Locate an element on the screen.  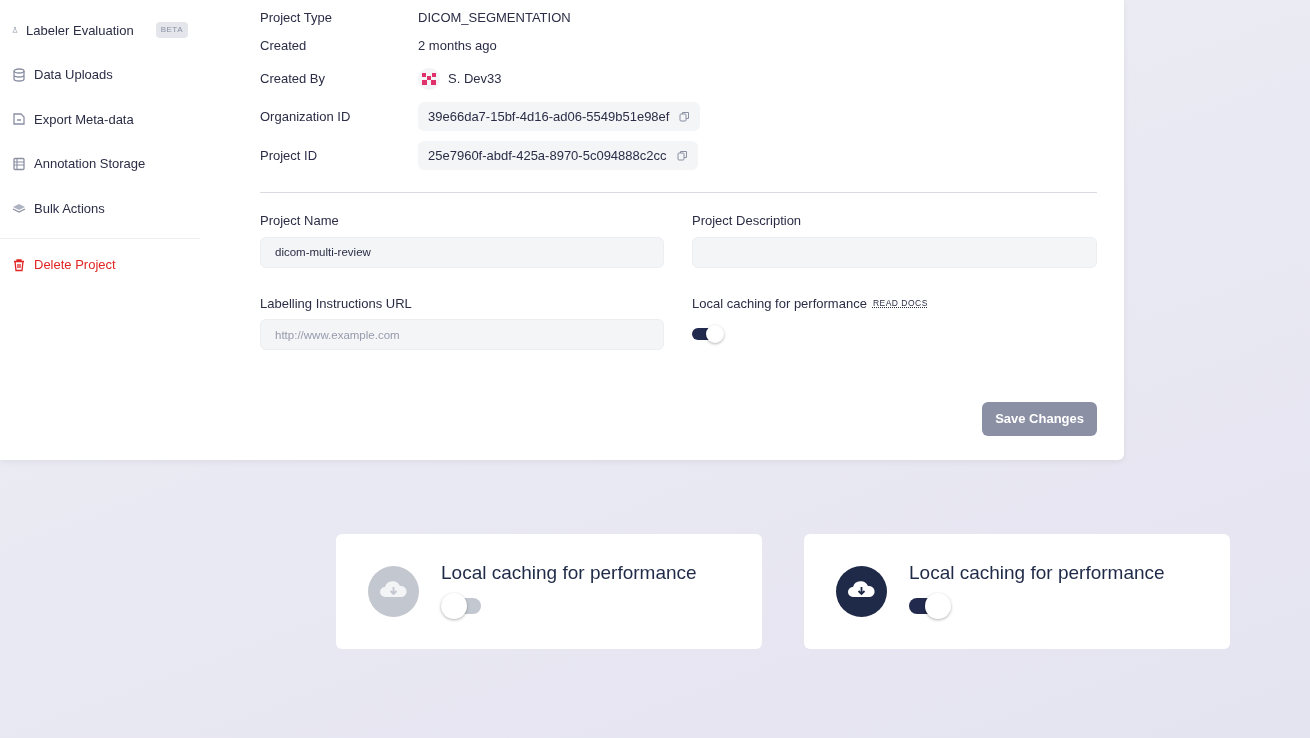
detail-label: Created is located at coordinates (284, 46).